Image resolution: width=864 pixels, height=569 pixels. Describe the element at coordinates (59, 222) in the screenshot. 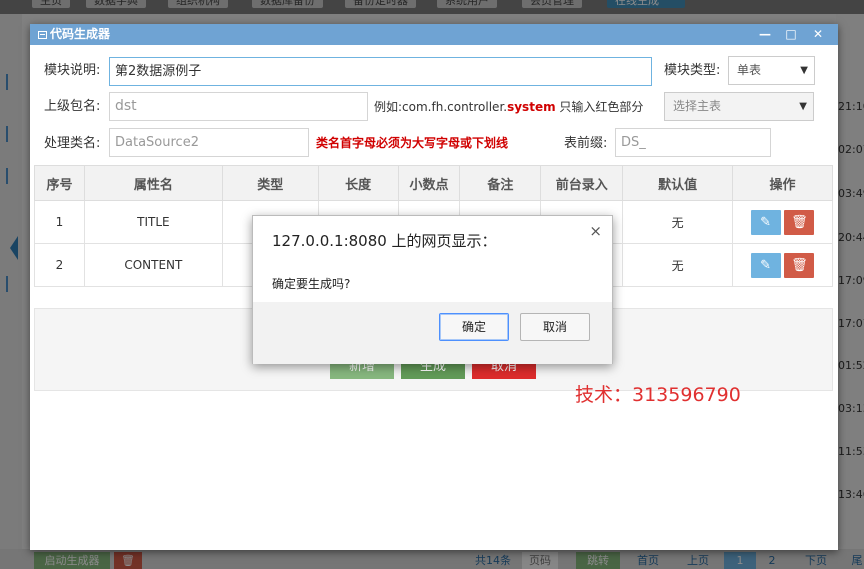

I see `cell-no: 1` at that location.